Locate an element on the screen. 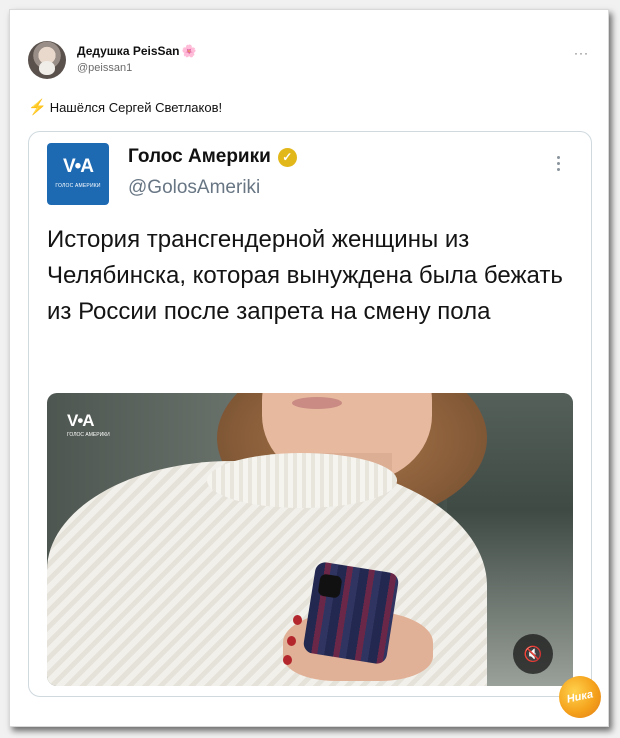 The image size is (620, 738). mute-icon: 🔇 is located at coordinates (533, 654).